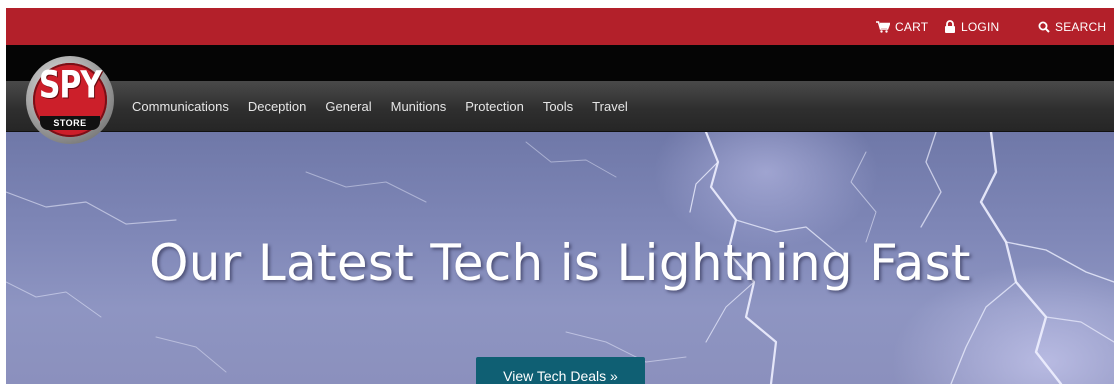 This screenshot has height=384, width=1114. I want to click on search-label: SEARCH, so click(1081, 26).